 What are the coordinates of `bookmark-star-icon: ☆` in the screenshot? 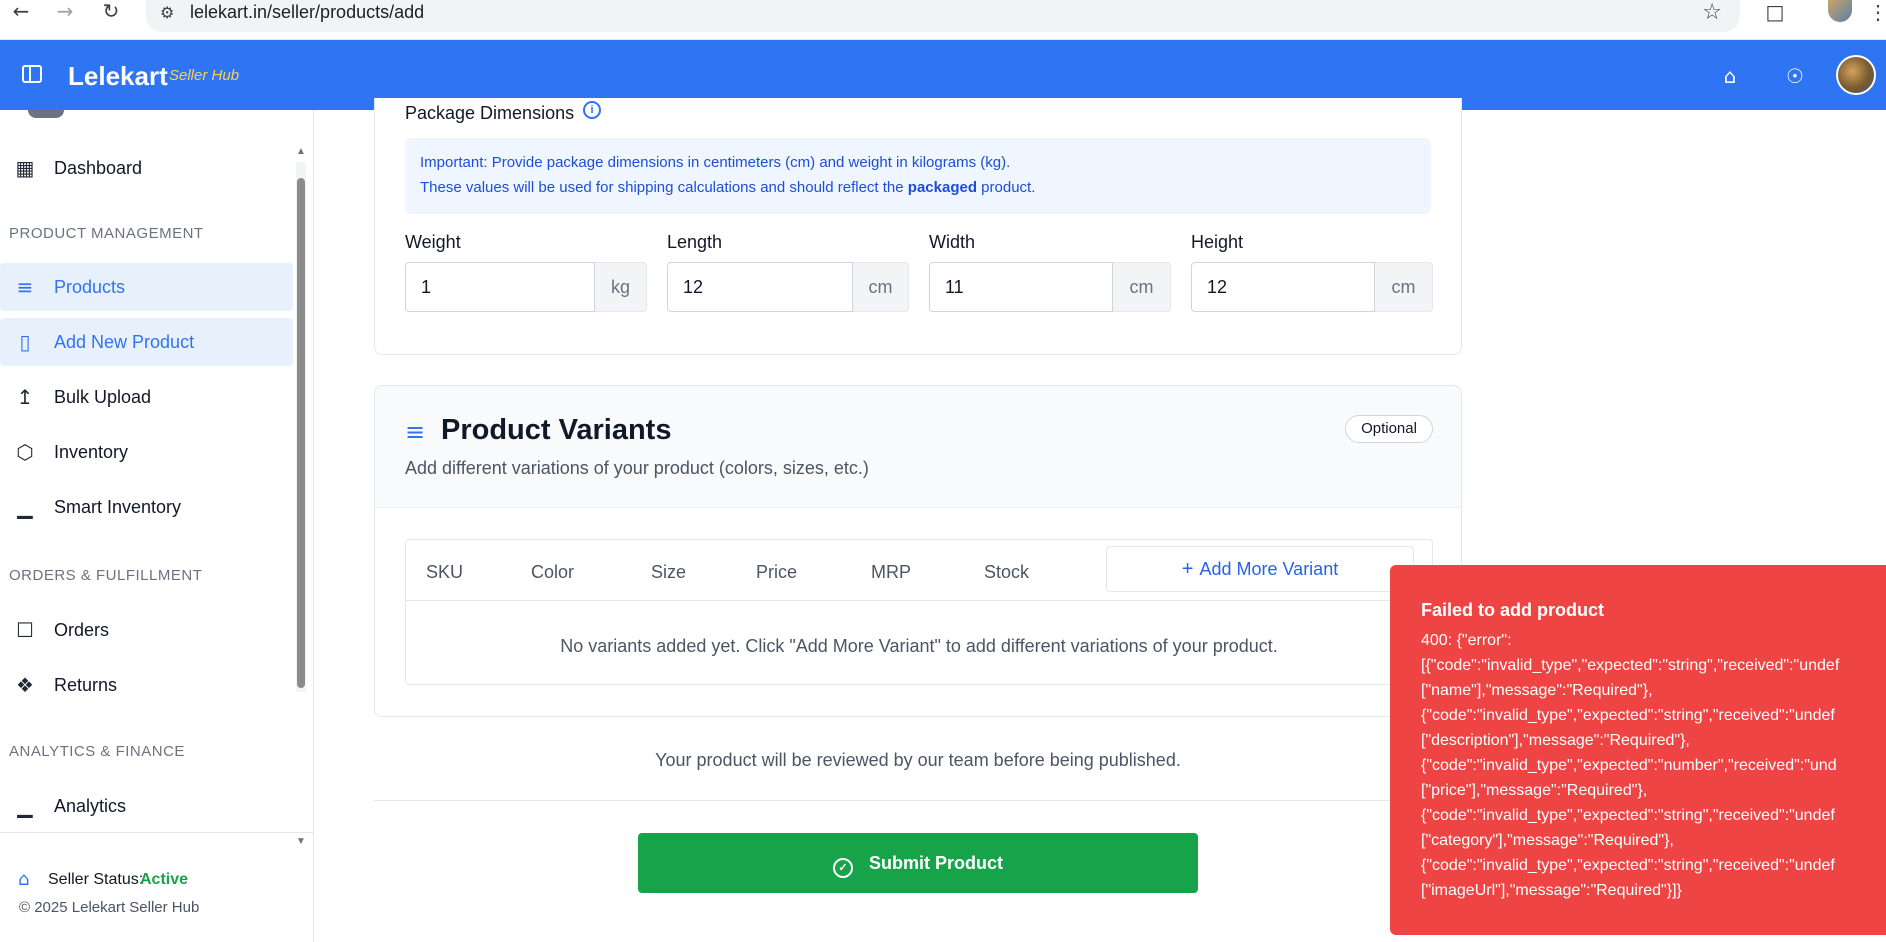 It's located at (1712, 12).